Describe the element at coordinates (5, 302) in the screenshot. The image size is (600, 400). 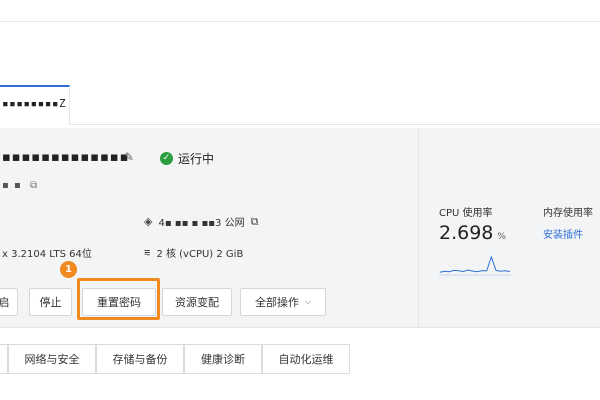
I see `start-button-label: 启` at that location.